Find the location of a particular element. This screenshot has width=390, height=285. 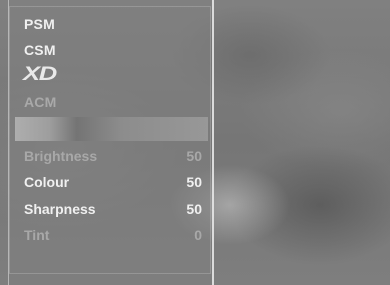

setting-row-brightness: Brightness 50 is located at coordinates (113, 158).